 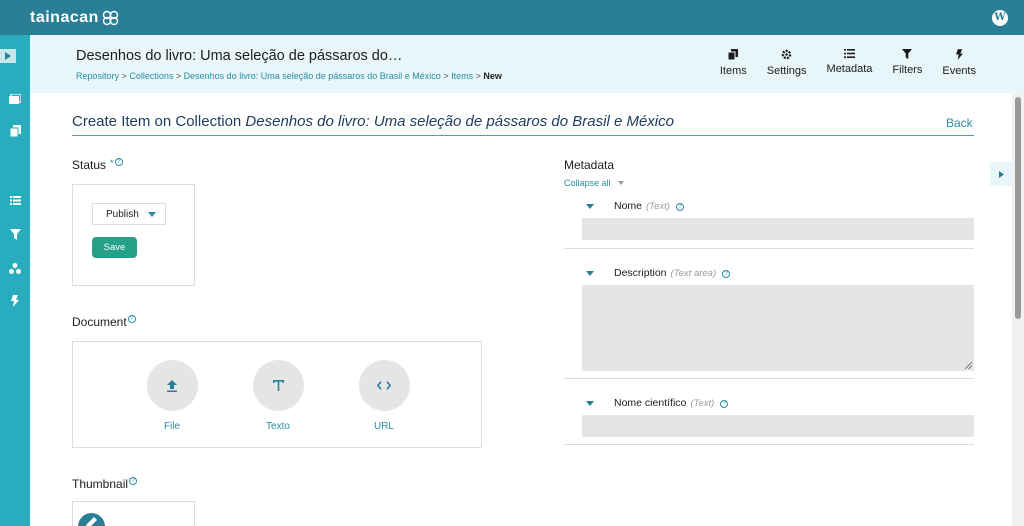 I want to click on document-option-file: File, so click(x=172, y=396).